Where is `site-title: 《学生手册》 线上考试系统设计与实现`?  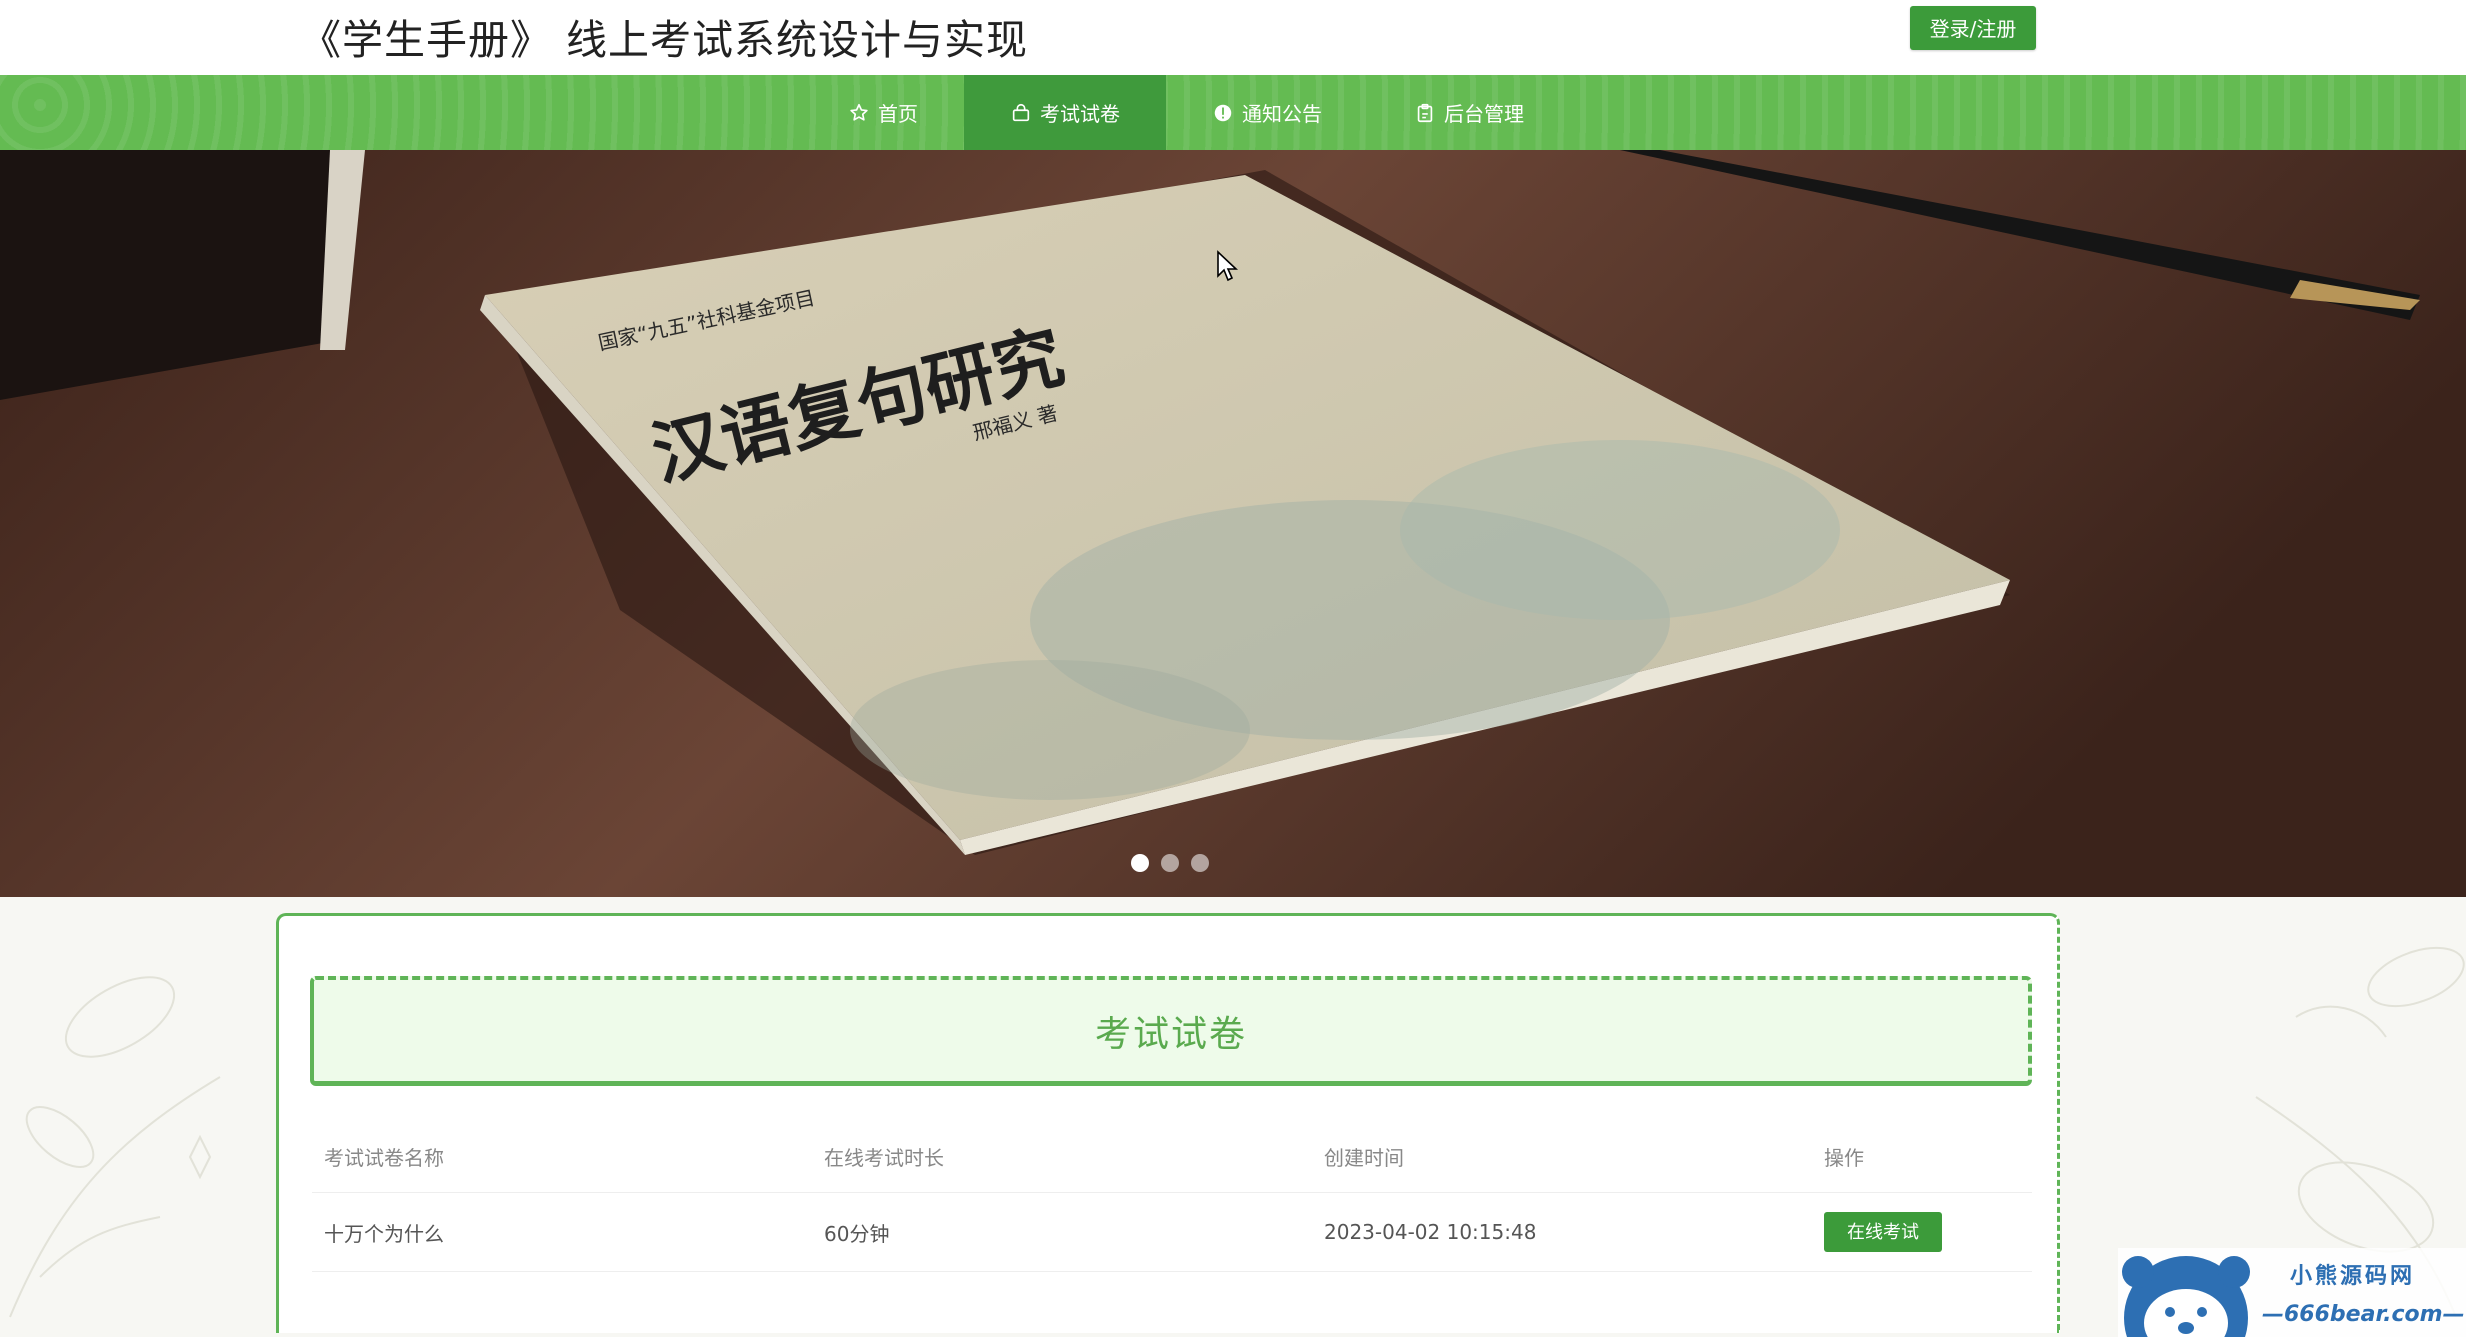 site-title: 《学生手册》 线上考试系统设计与实现 is located at coordinates (664, 40).